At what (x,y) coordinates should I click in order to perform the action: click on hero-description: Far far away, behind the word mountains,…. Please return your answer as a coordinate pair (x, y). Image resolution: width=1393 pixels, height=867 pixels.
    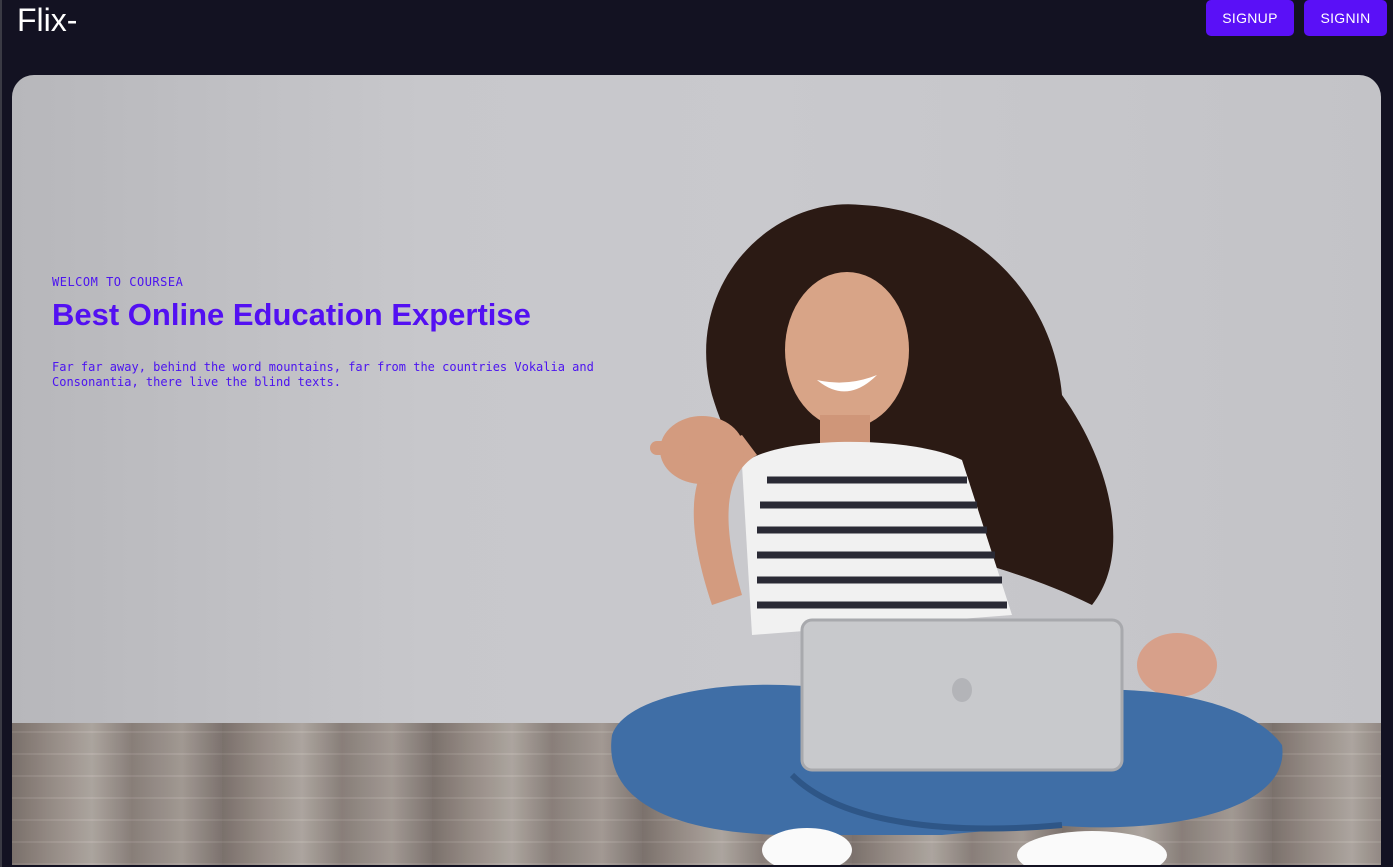
    Looking at the image, I should click on (323, 374).